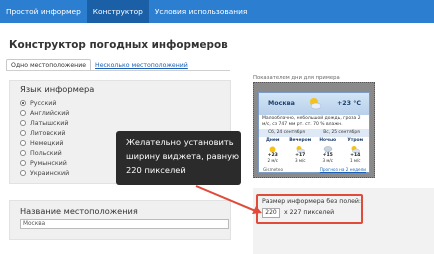 This screenshot has width=434, height=254. Describe the element at coordinates (281, 103) in the screenshot. I see `widget-city: Москва` at that location.